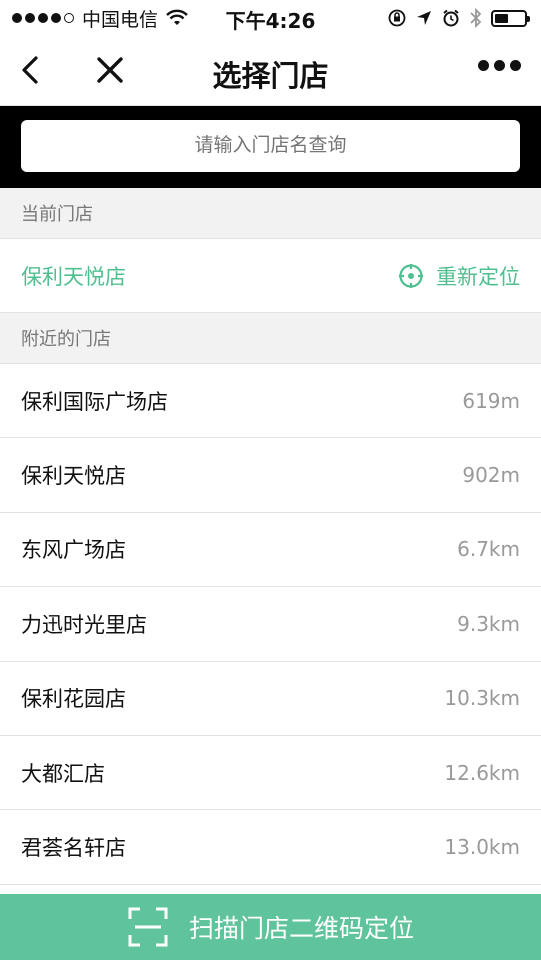 This screenshot has height=960, width=541. I want to click on carrier-label: 中国电信, so click(120, 19).